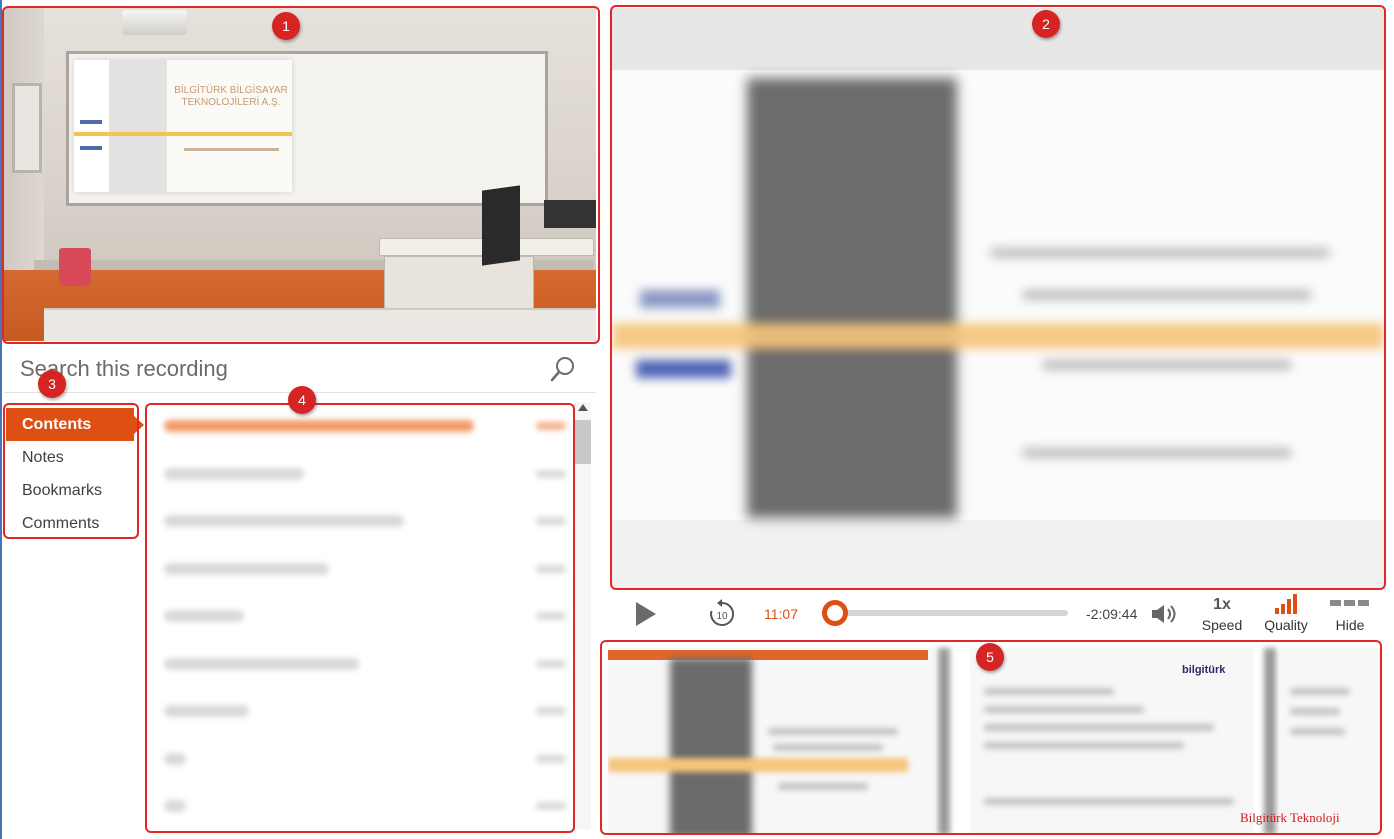 This screenshot has height=839, width=1394. Describe the element at coordinates (1112, 614) in the screenshot. I see `remaining-time: -2:09:44` at that location.